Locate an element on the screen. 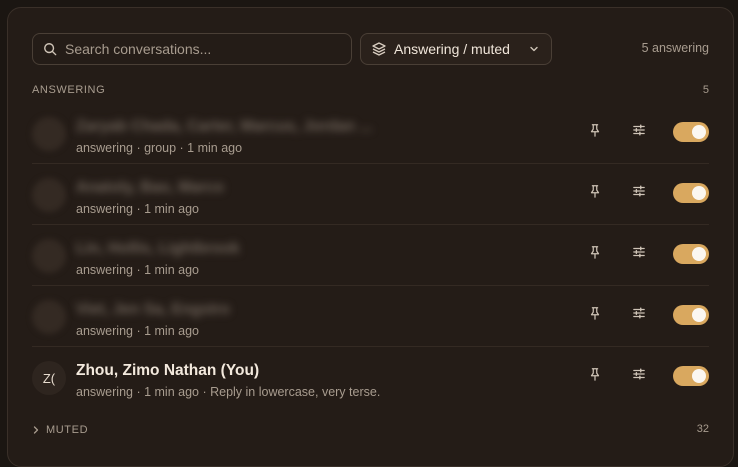  answering-section-header: ANSWERING 5 is located at coordinates (370, 92).